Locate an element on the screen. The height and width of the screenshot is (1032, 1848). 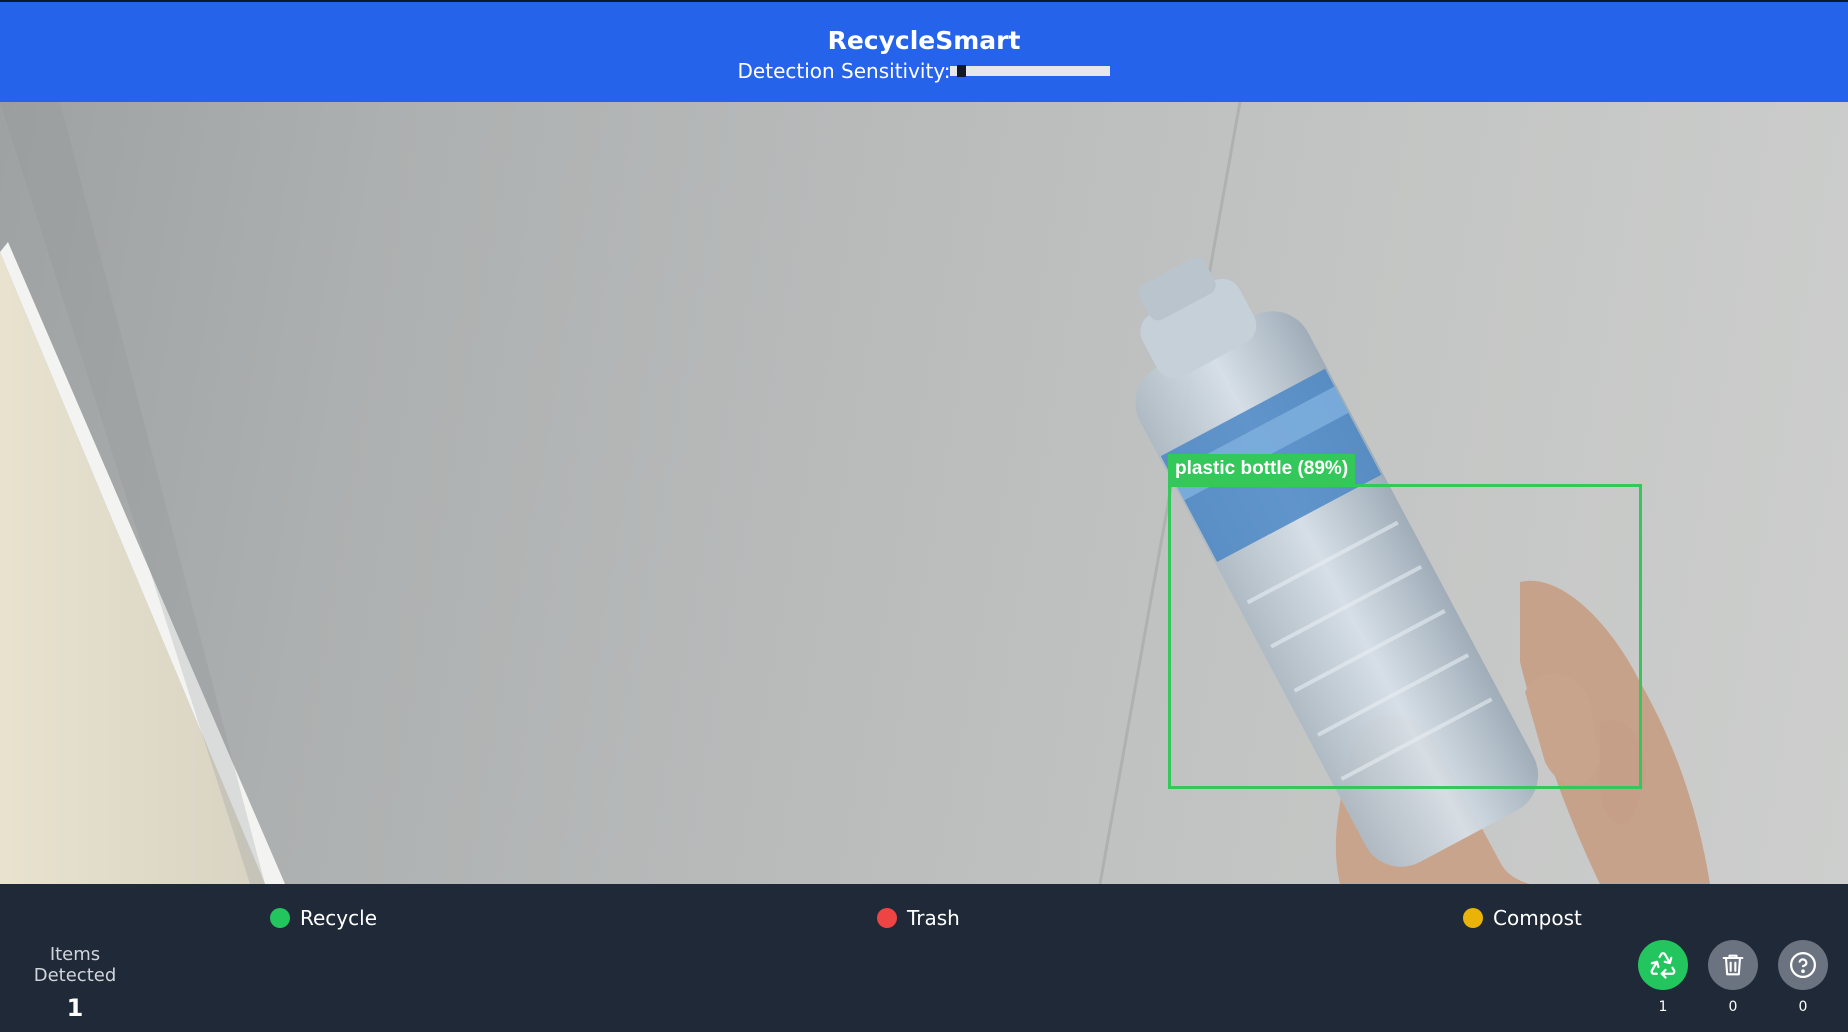
sensitivity-control: Detection Sensitivity: is located at coordinates (924, 71).